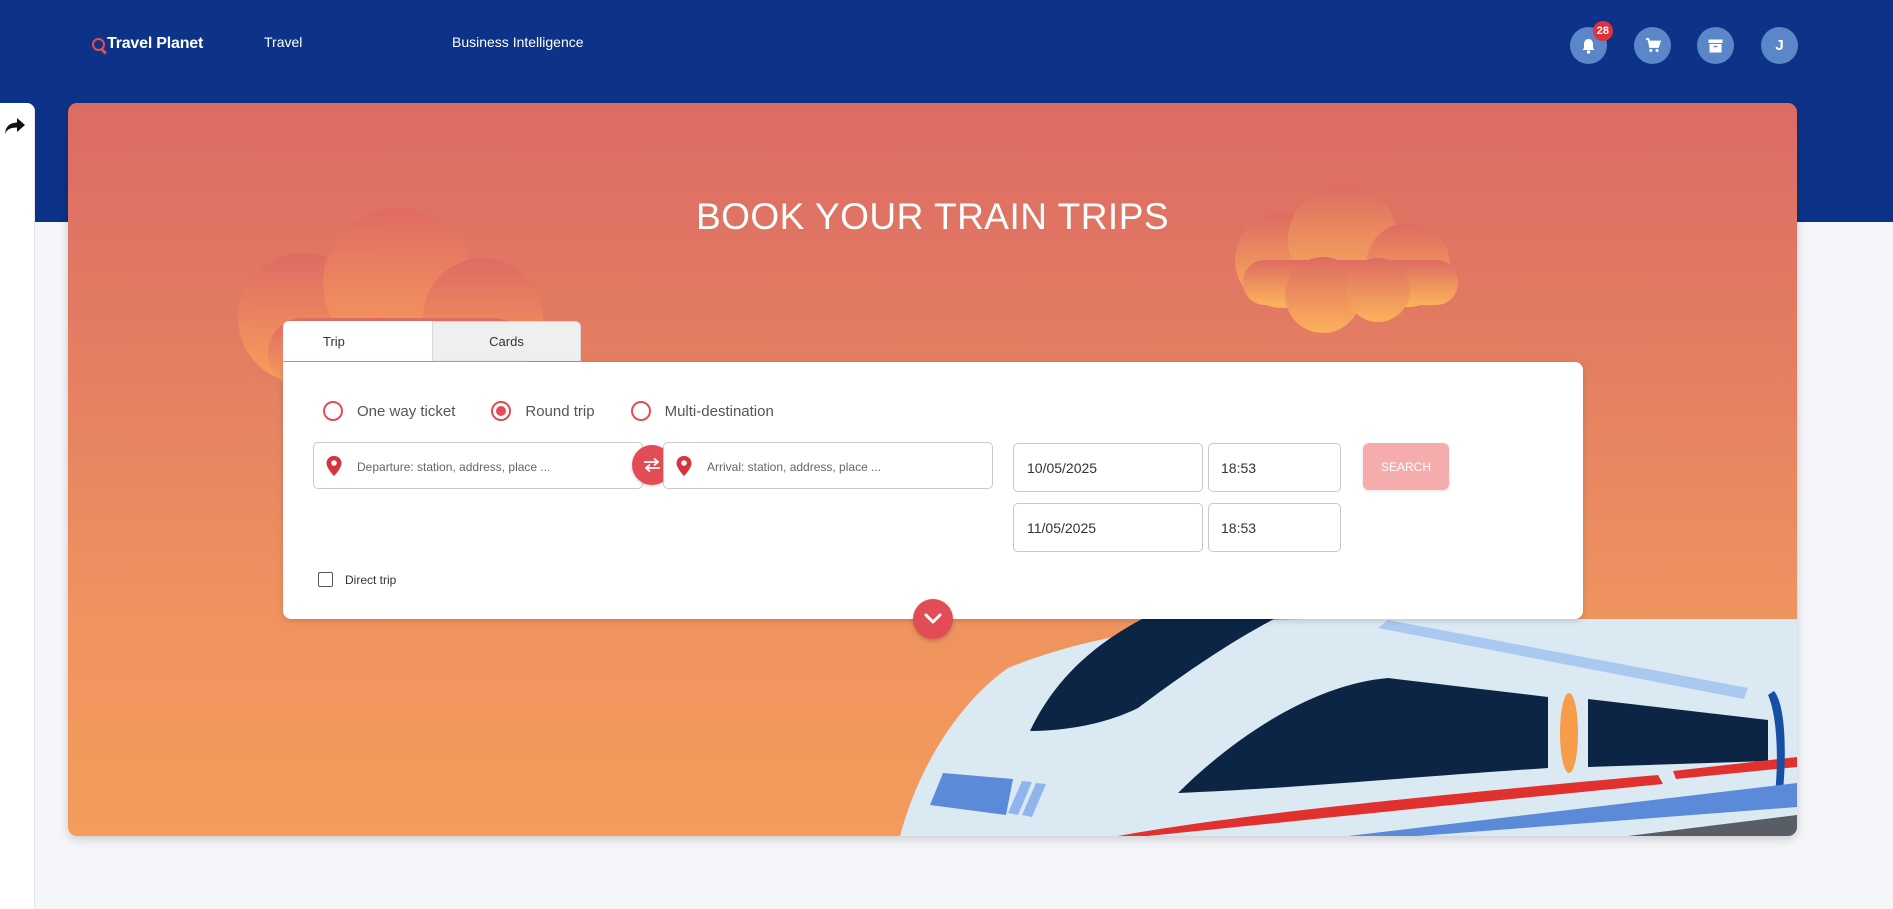 This screenshot has width=1893, height=909. I want to click on multi-destination-label: Multi-destination, so click(719, 411).